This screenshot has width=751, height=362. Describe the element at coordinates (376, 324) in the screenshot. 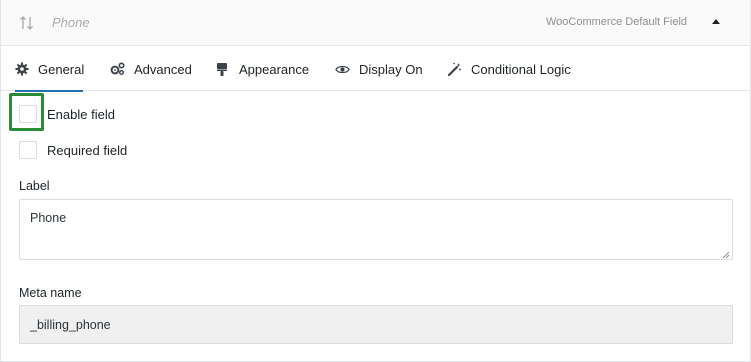

I see `meta-name-input: _billing_phone` at that location.